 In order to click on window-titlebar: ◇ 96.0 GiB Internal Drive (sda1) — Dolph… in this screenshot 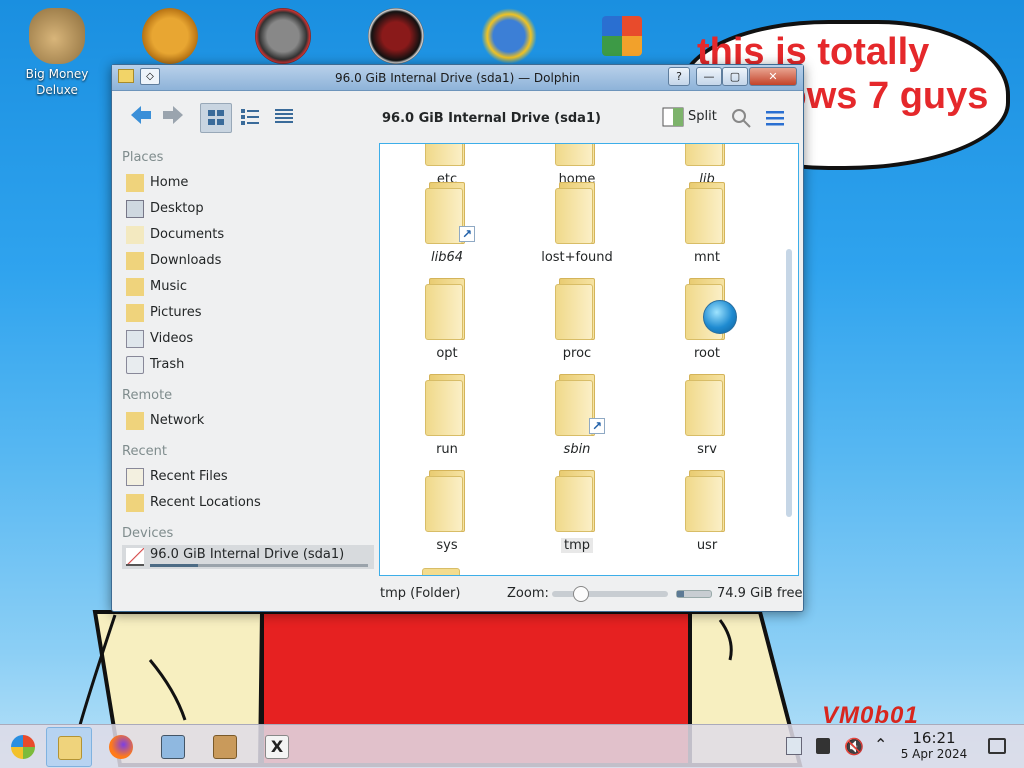, I will do `click(457, 78)`.